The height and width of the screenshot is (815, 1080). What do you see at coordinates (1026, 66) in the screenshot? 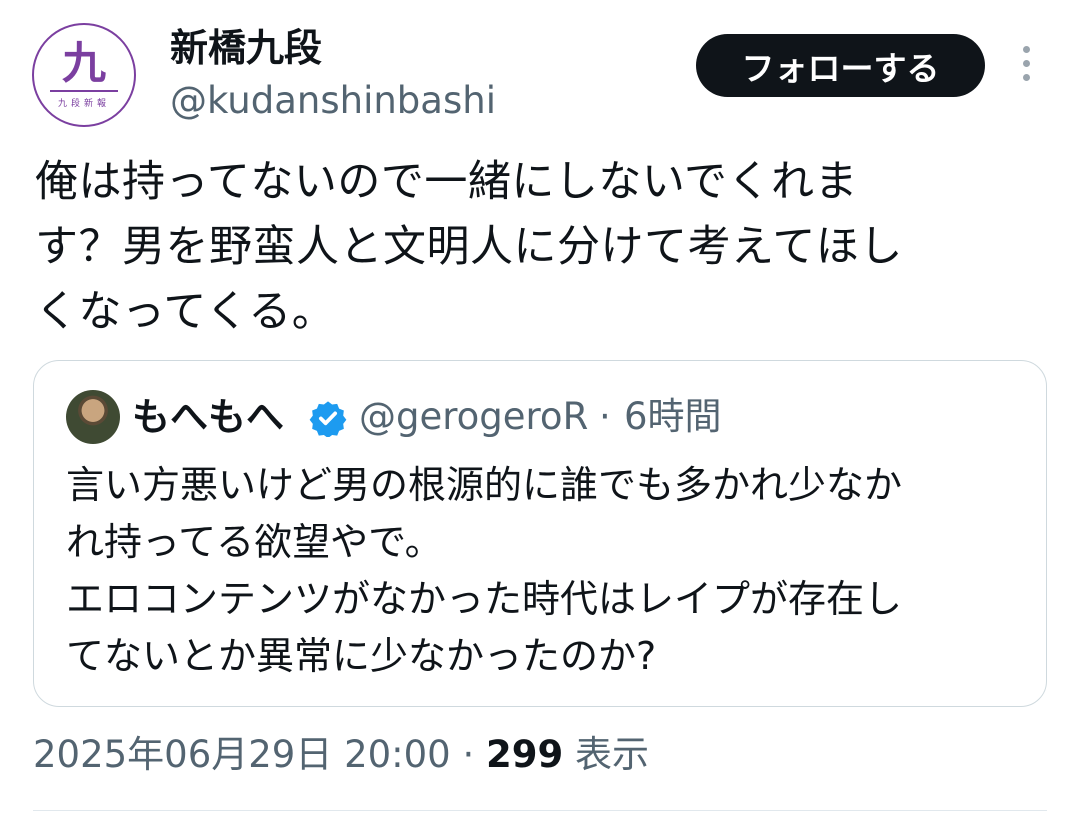
I see `more-options-icon` at bounding box center [1026, 66].